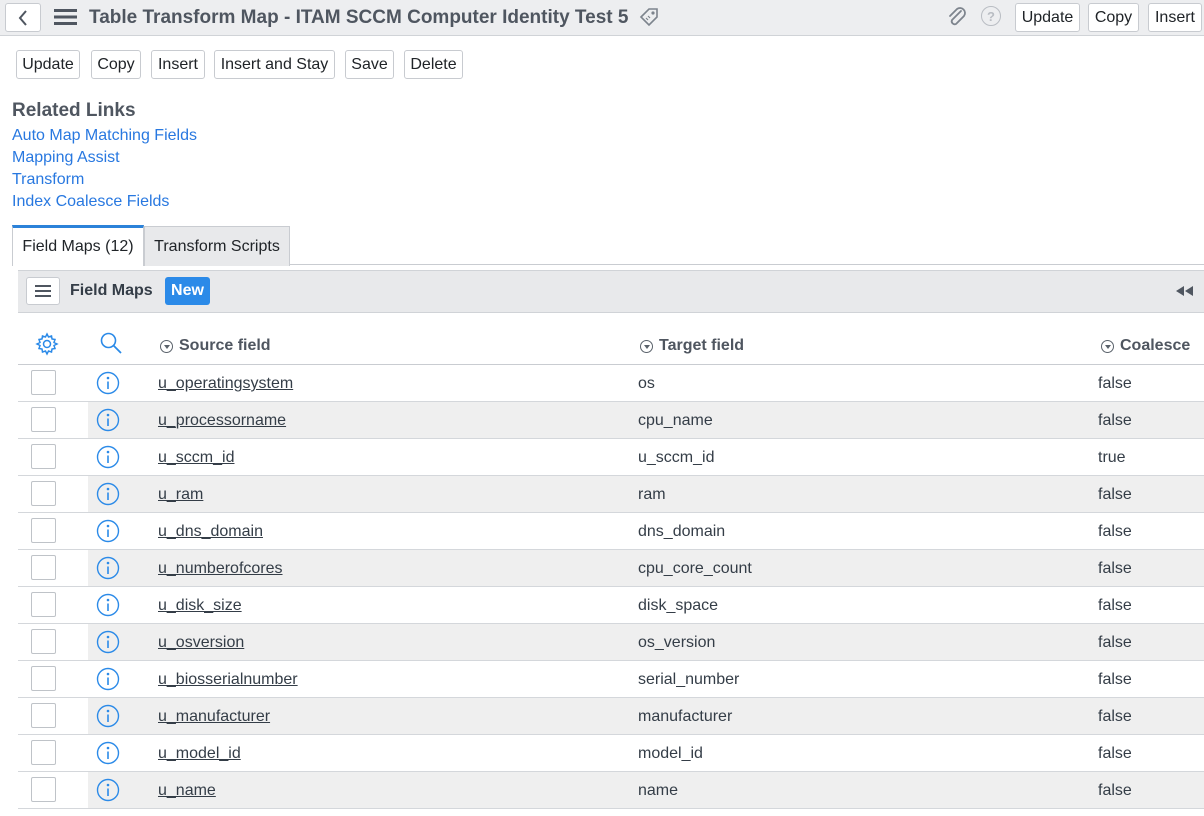  What do you see at coordinates (611, 291) in the screenshot?
I see `list-toolbar: Field Maps New` at bounding box center [611, 291].